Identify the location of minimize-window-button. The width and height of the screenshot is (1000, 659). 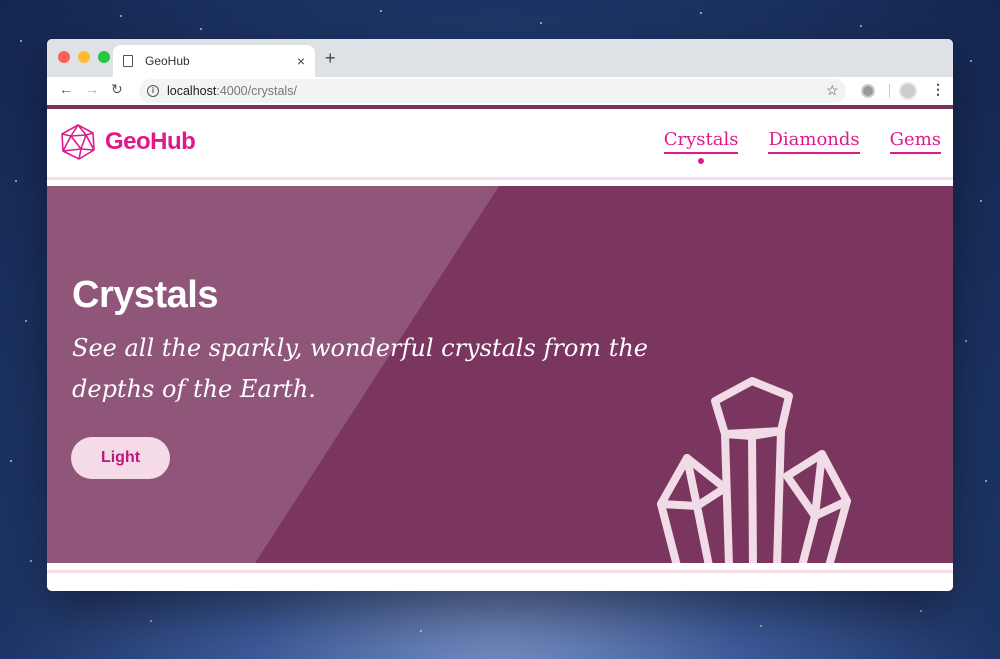
(84, 57).